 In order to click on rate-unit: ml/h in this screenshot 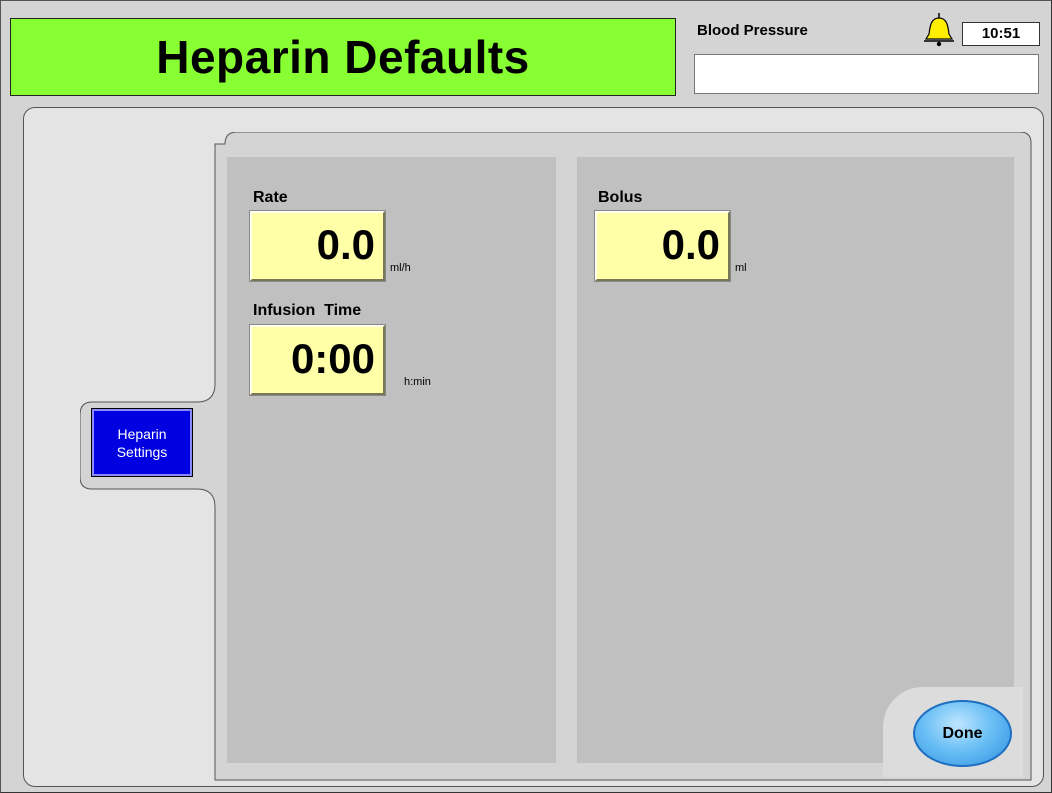, I will do `click(400, 268)`.